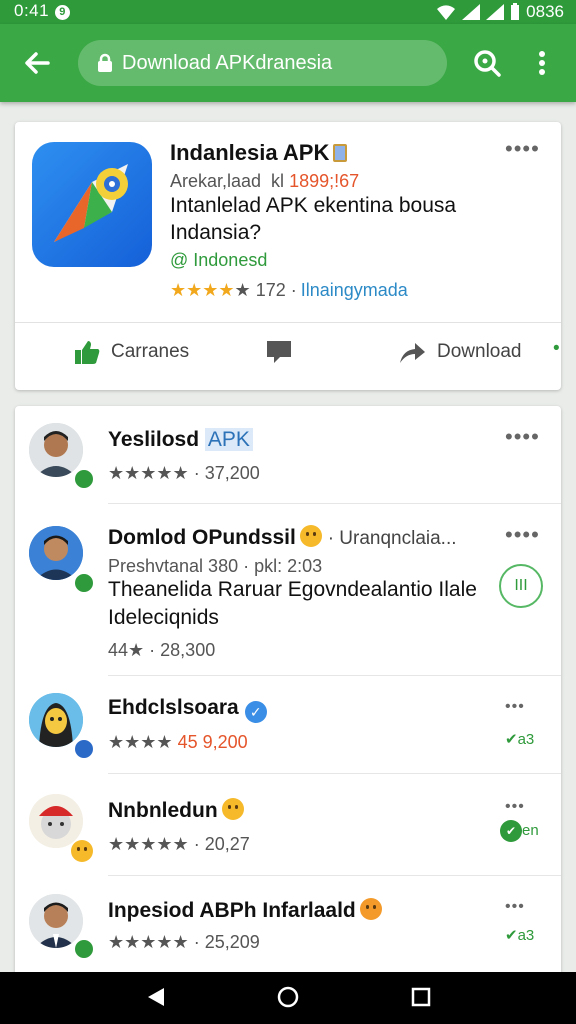 The width and height of the screenshot is (576, 1024). What do you see at coordinates (37, 63) in the screenshot?
I see `back-arrow-icon` at bounding box center [37, 63].